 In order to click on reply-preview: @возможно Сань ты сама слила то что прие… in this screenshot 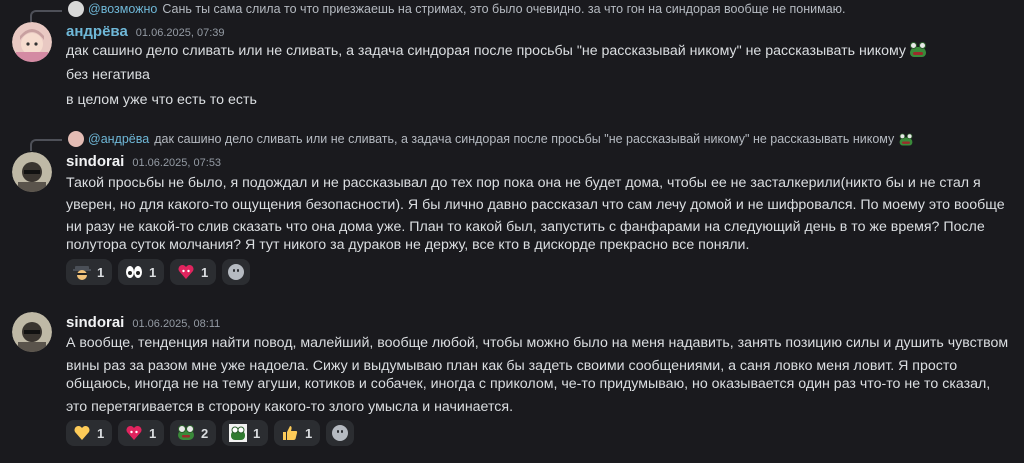, I will do `click(438, 11)`.